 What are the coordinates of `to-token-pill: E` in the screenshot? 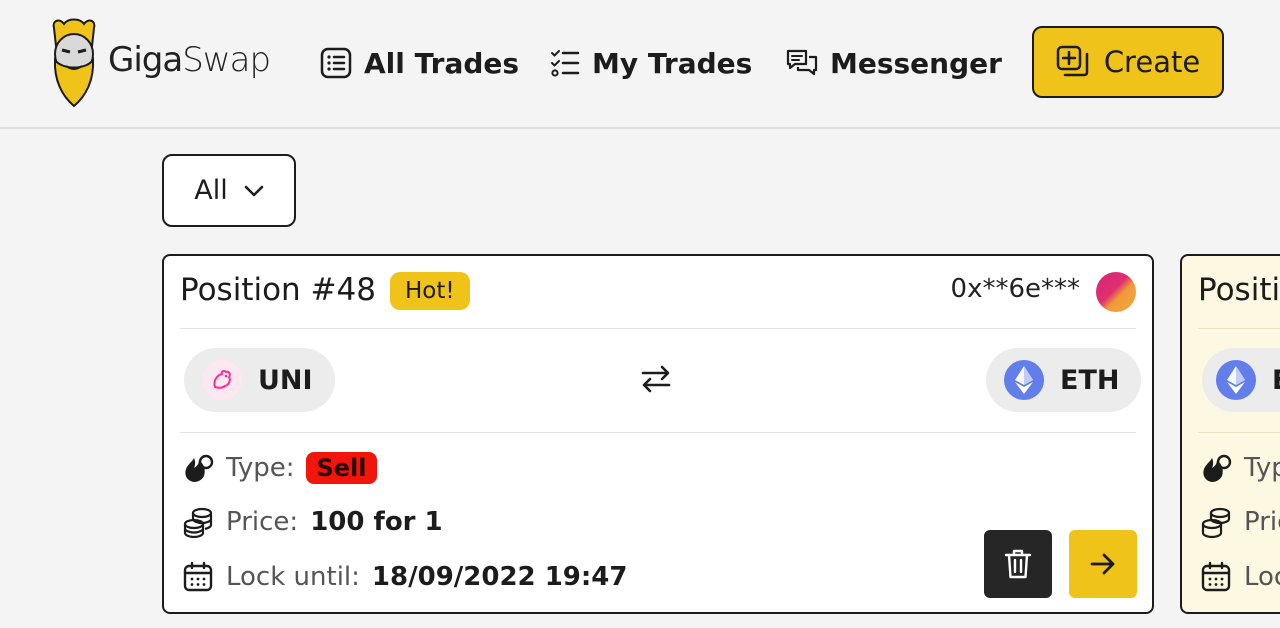 It's located at (1241, 380).